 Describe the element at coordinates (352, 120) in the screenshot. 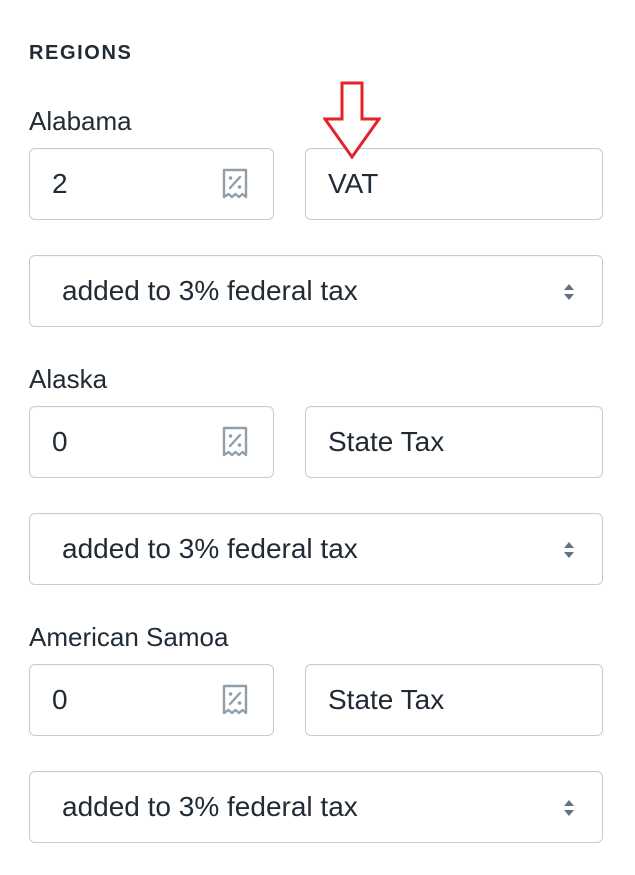

I see `down-arrow-icon` at that location.